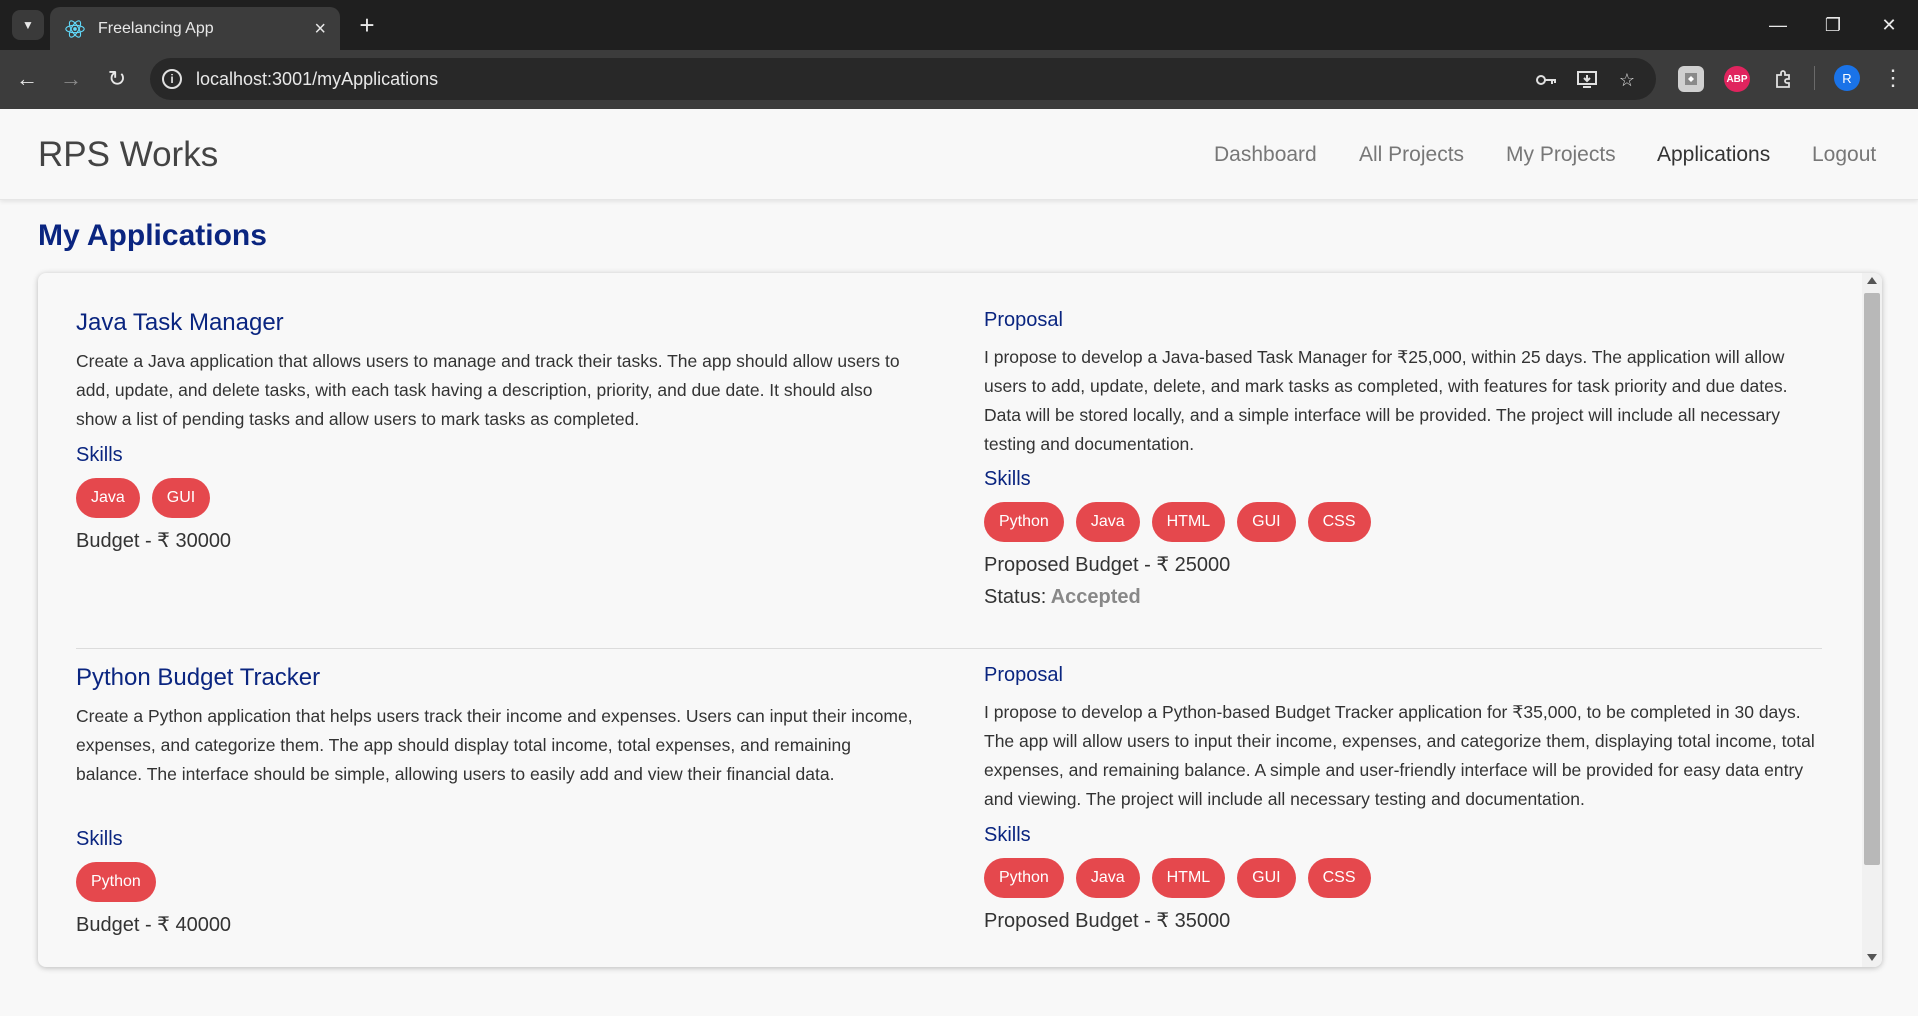 This screenshot has width=1918, height=1016. I want to click on extensions-puzzle-icon, so click(1783, 79).